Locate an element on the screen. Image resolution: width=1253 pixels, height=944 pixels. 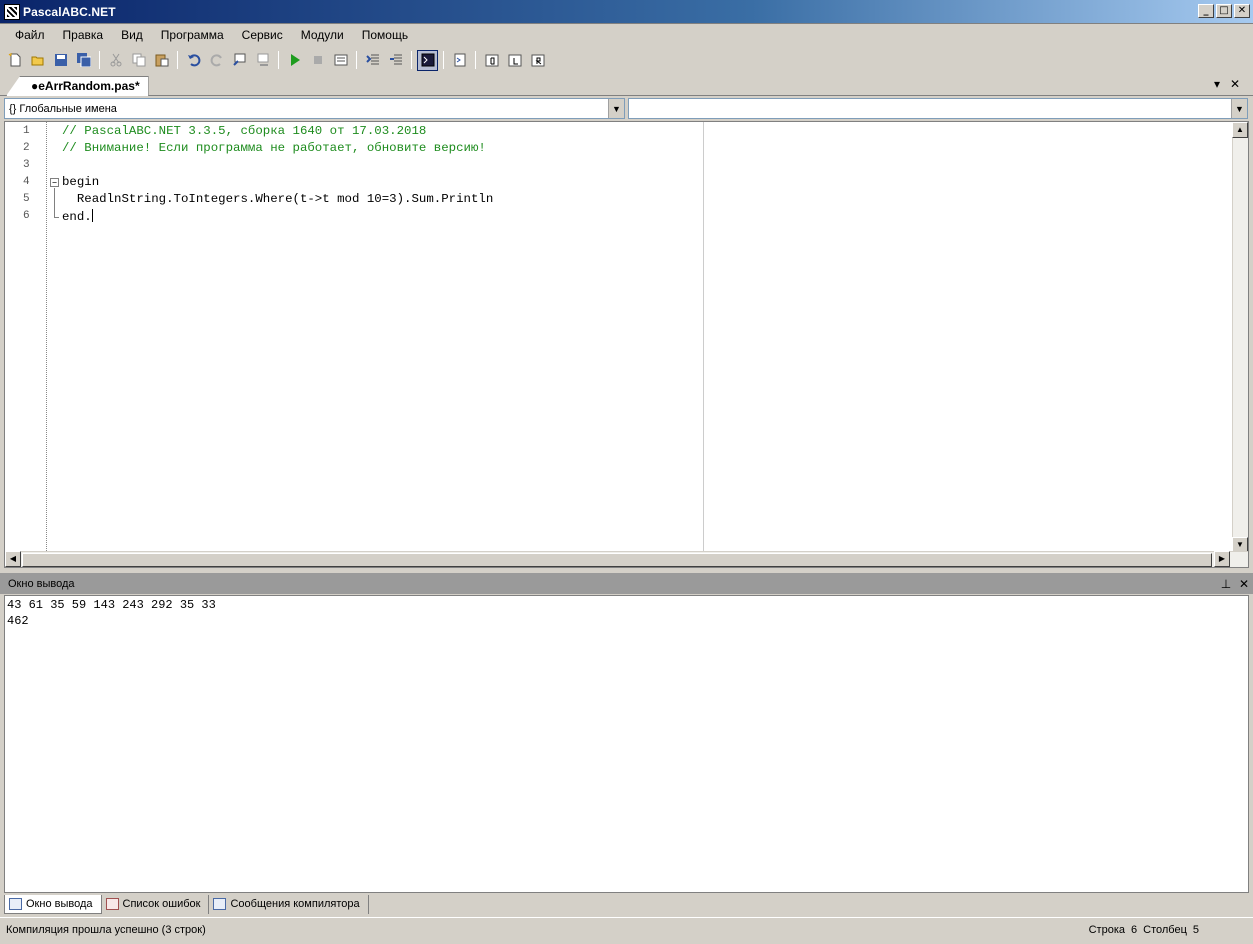
menu-service: Сервис is located at coordinates (262, 35).